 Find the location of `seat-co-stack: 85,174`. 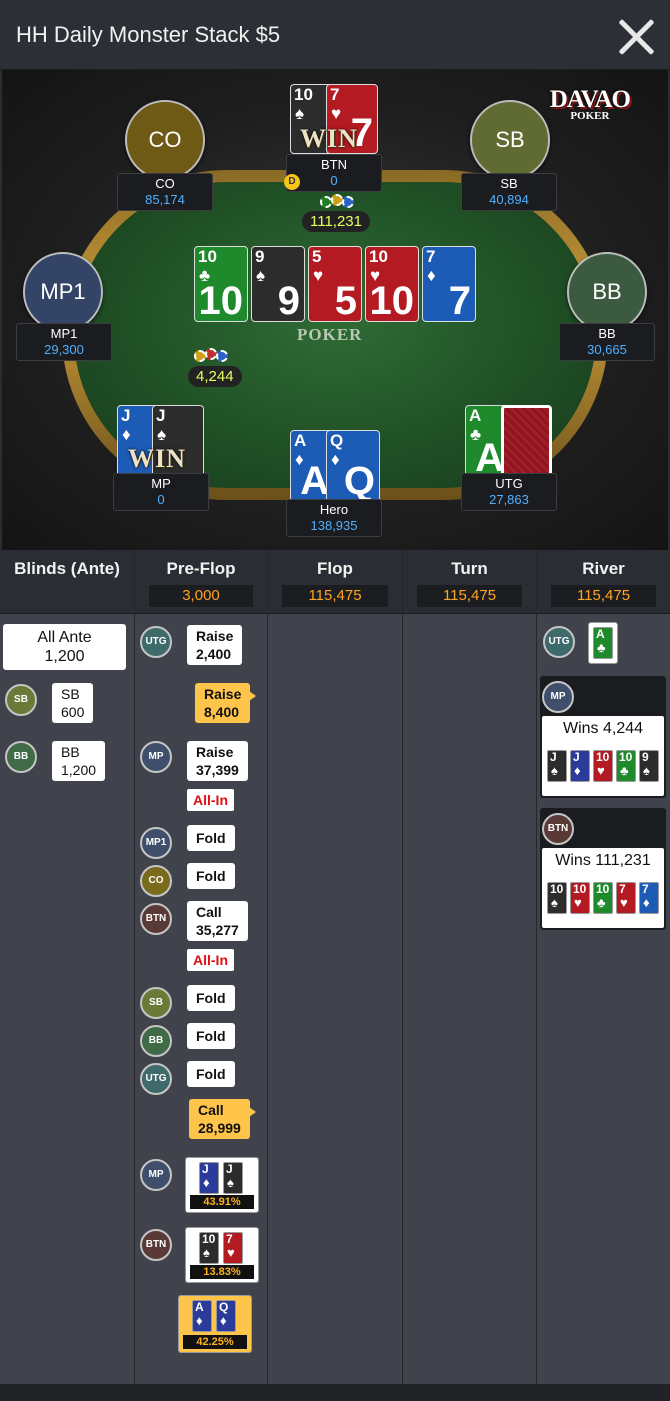

seat-co-stack: 85,174 is located at coordinates (165, 199).